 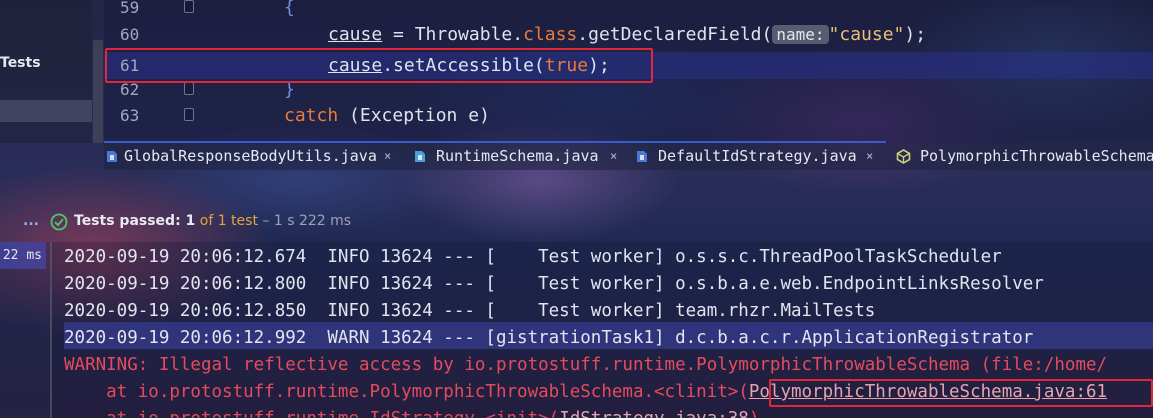 I want to click on test-duration: 22 ms, so click(x=22, y=255).